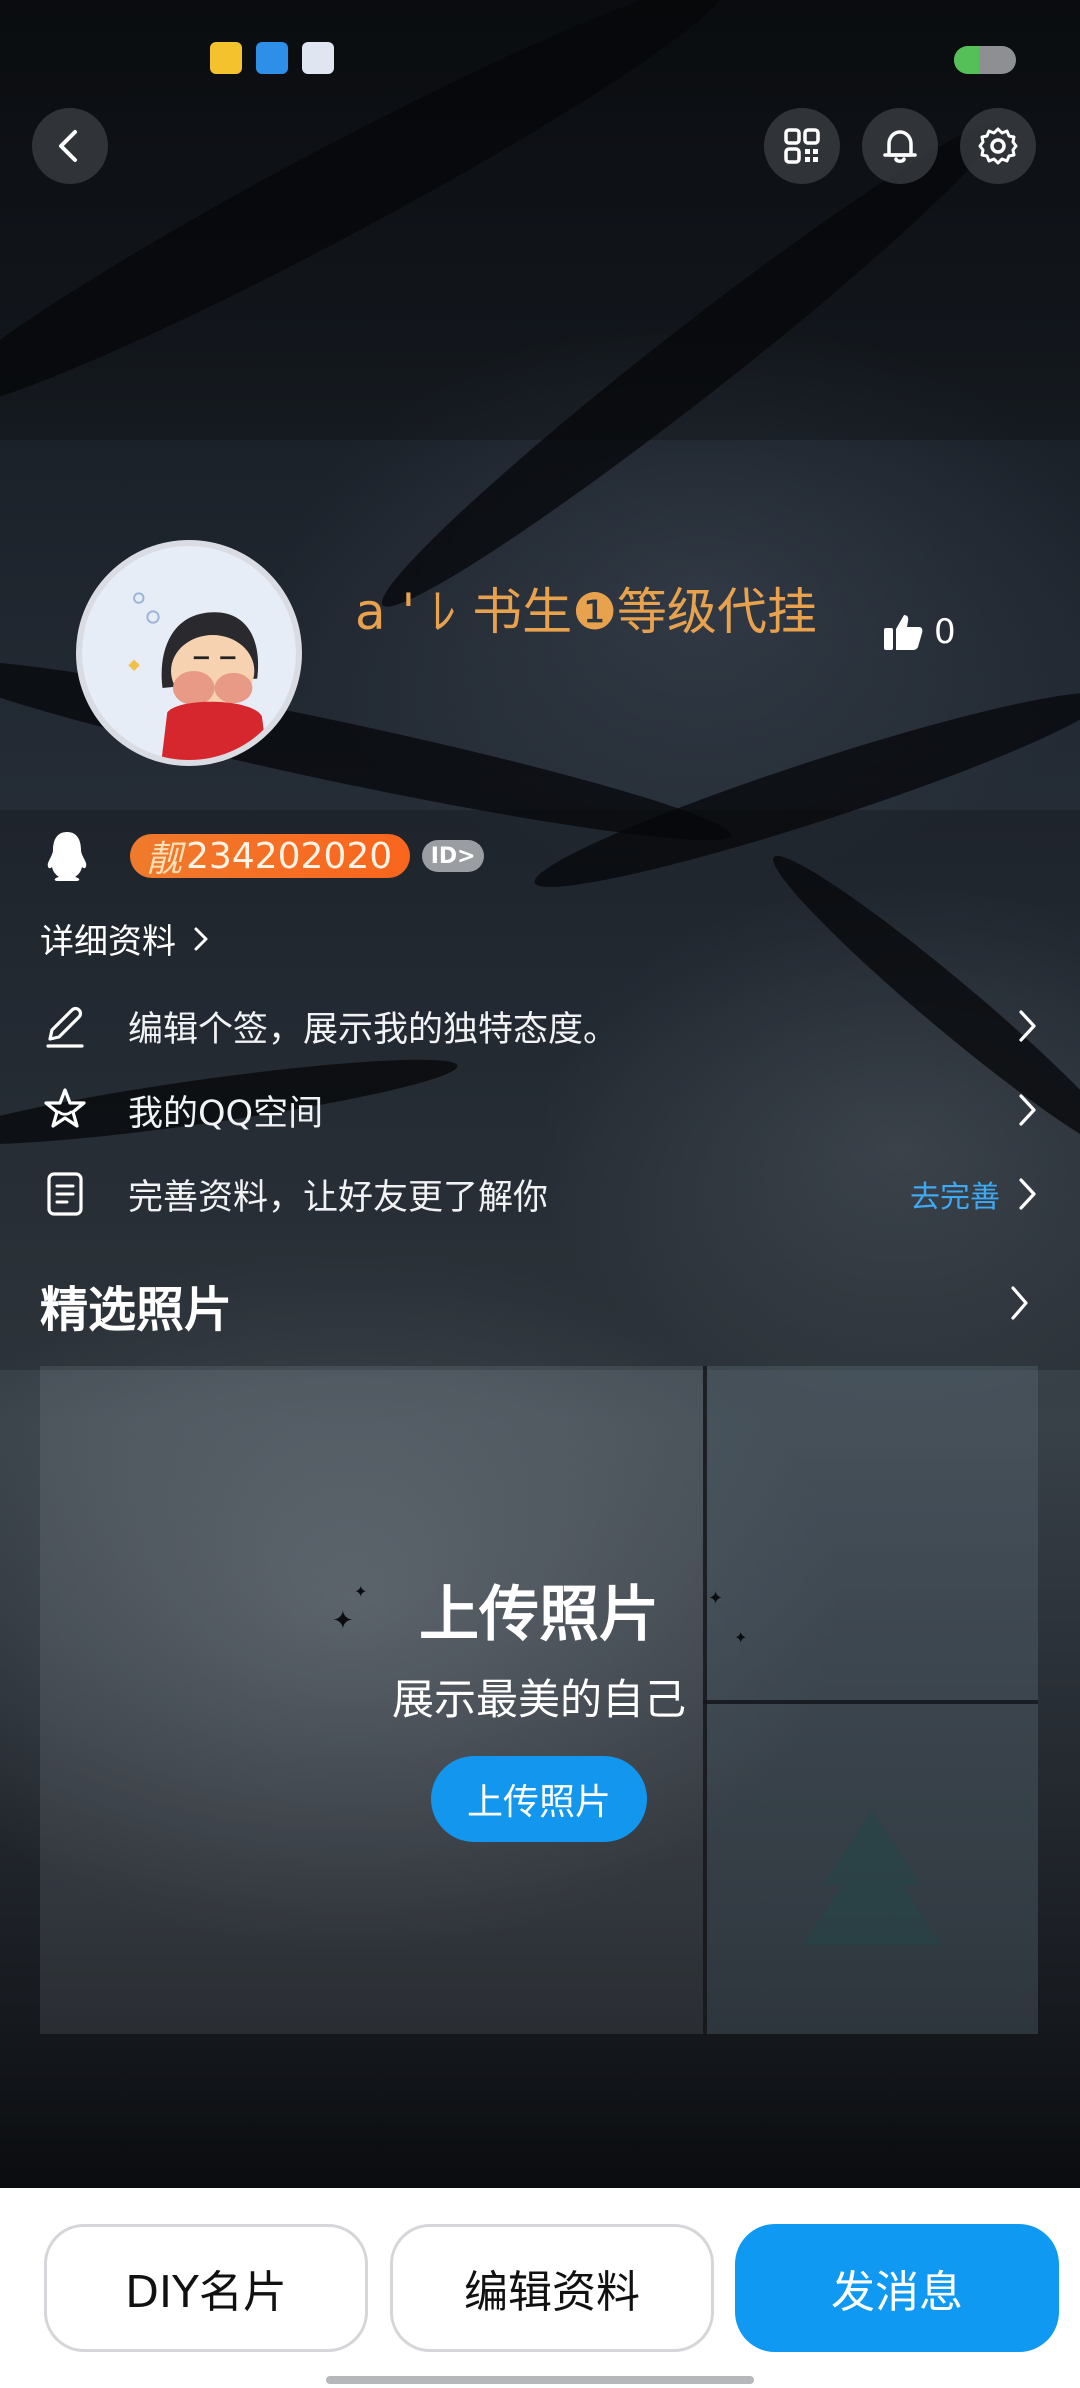 This screenshot has height=2388, width=1080. What do you see at coordinates (872, 1877) in the screenshot?
I see `tree-placeholder-icon` at bounding box center [872, 1877].